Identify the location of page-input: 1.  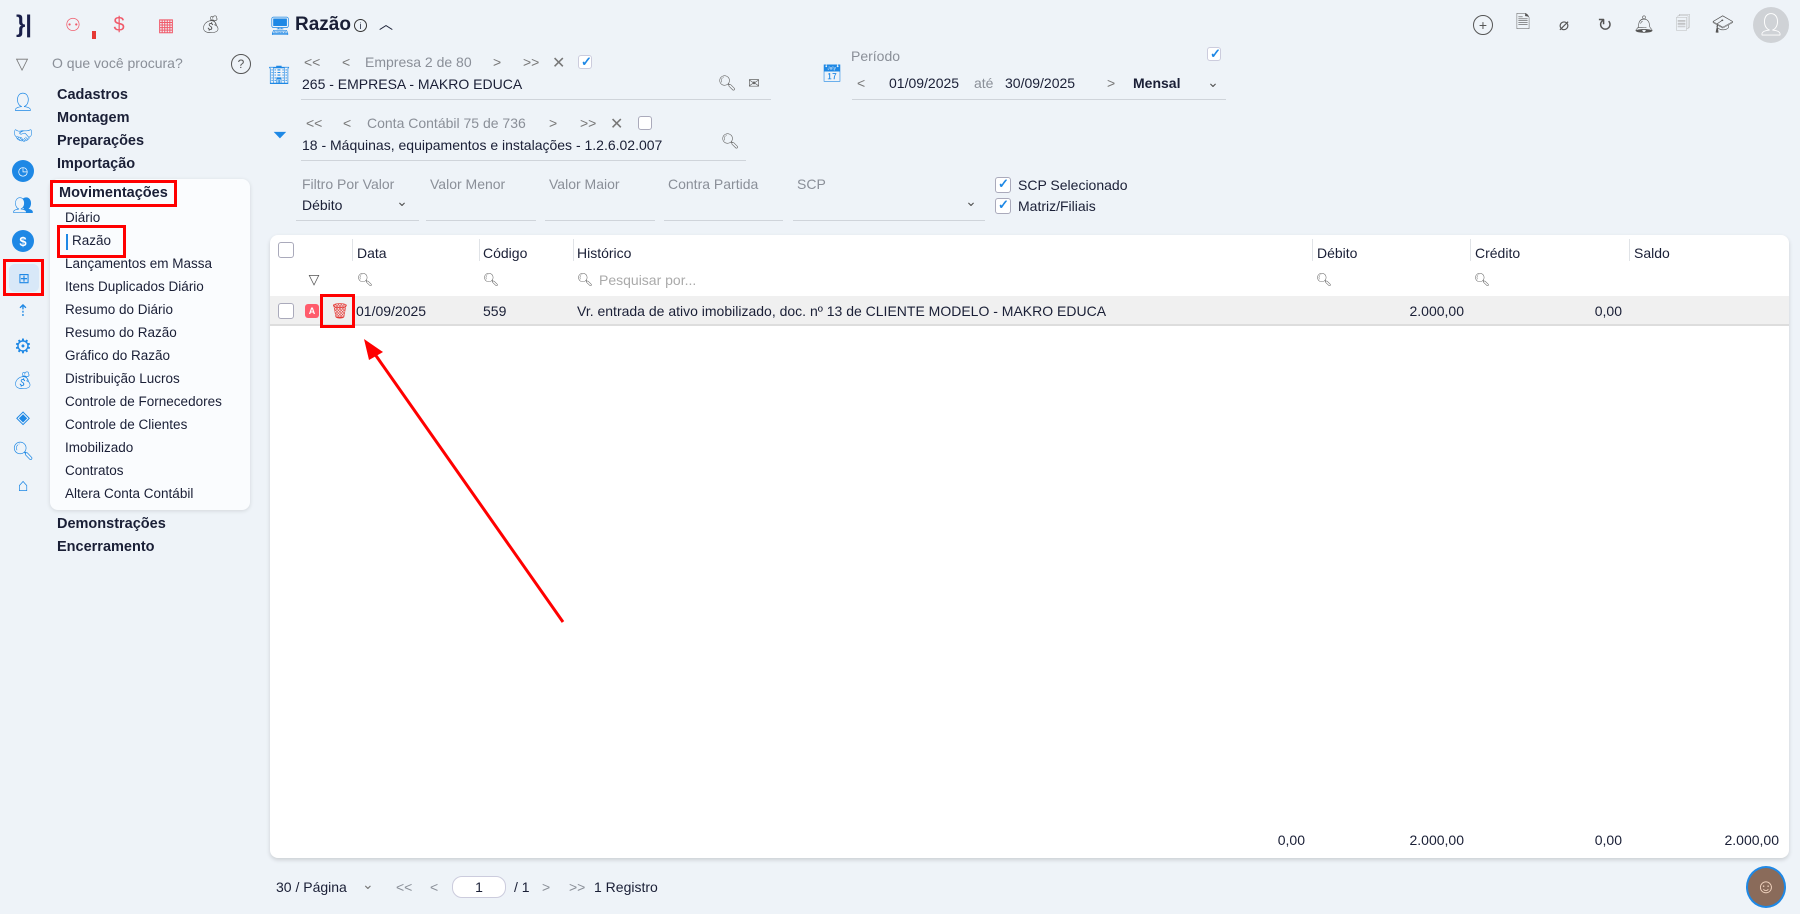
(479, 887).